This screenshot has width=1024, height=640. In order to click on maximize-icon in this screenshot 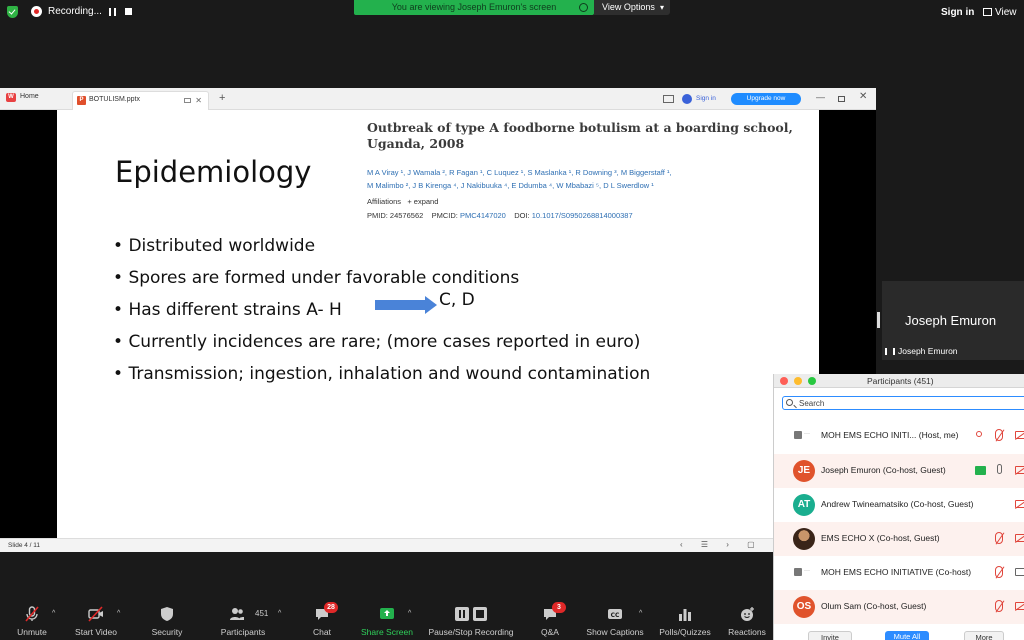, I will do `click(841, 99)`.